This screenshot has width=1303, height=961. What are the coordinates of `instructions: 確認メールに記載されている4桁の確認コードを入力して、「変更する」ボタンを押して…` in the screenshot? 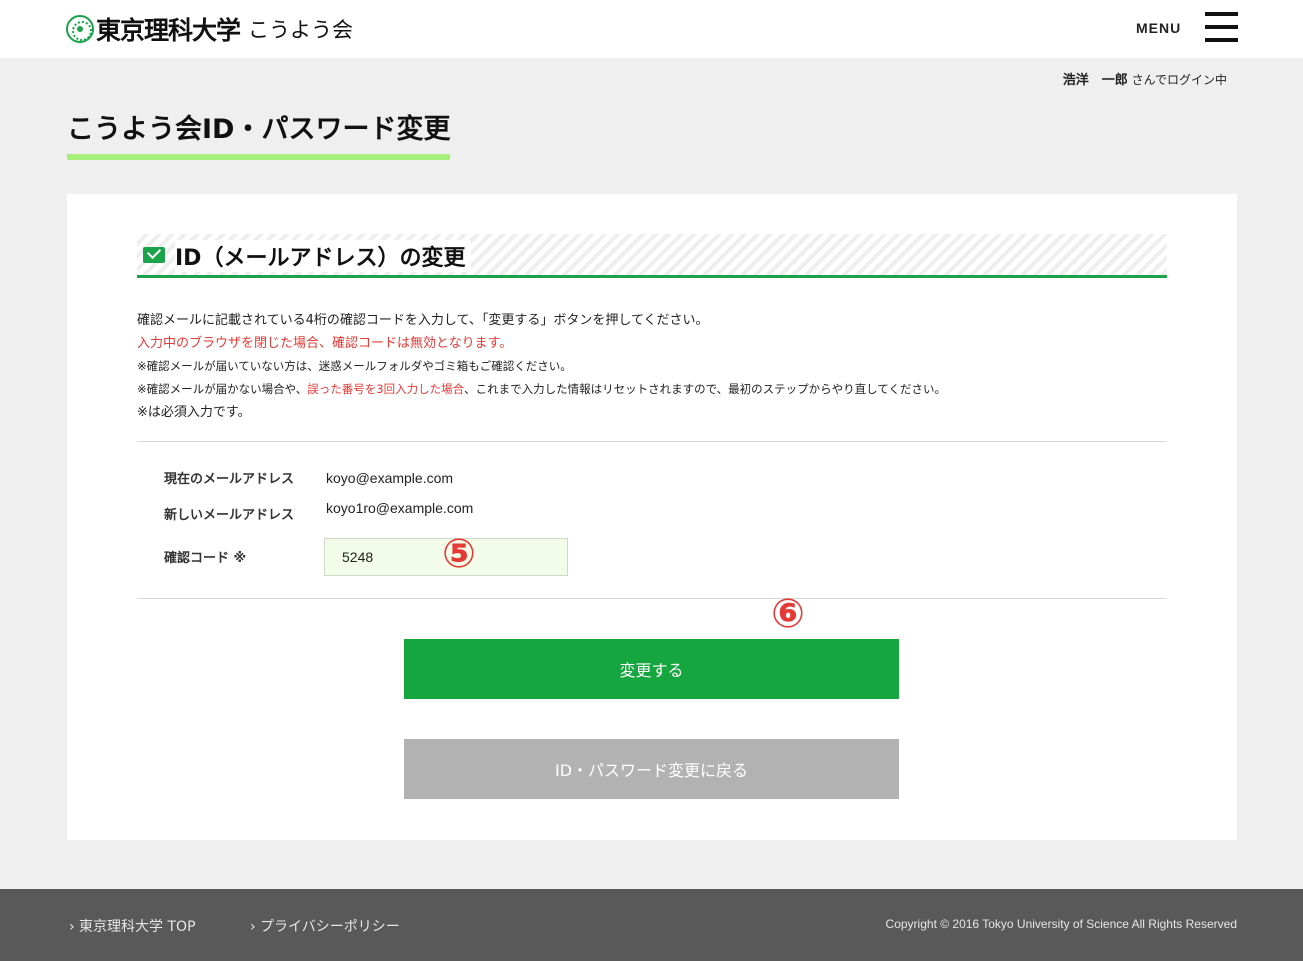 It's located at (652, 366).